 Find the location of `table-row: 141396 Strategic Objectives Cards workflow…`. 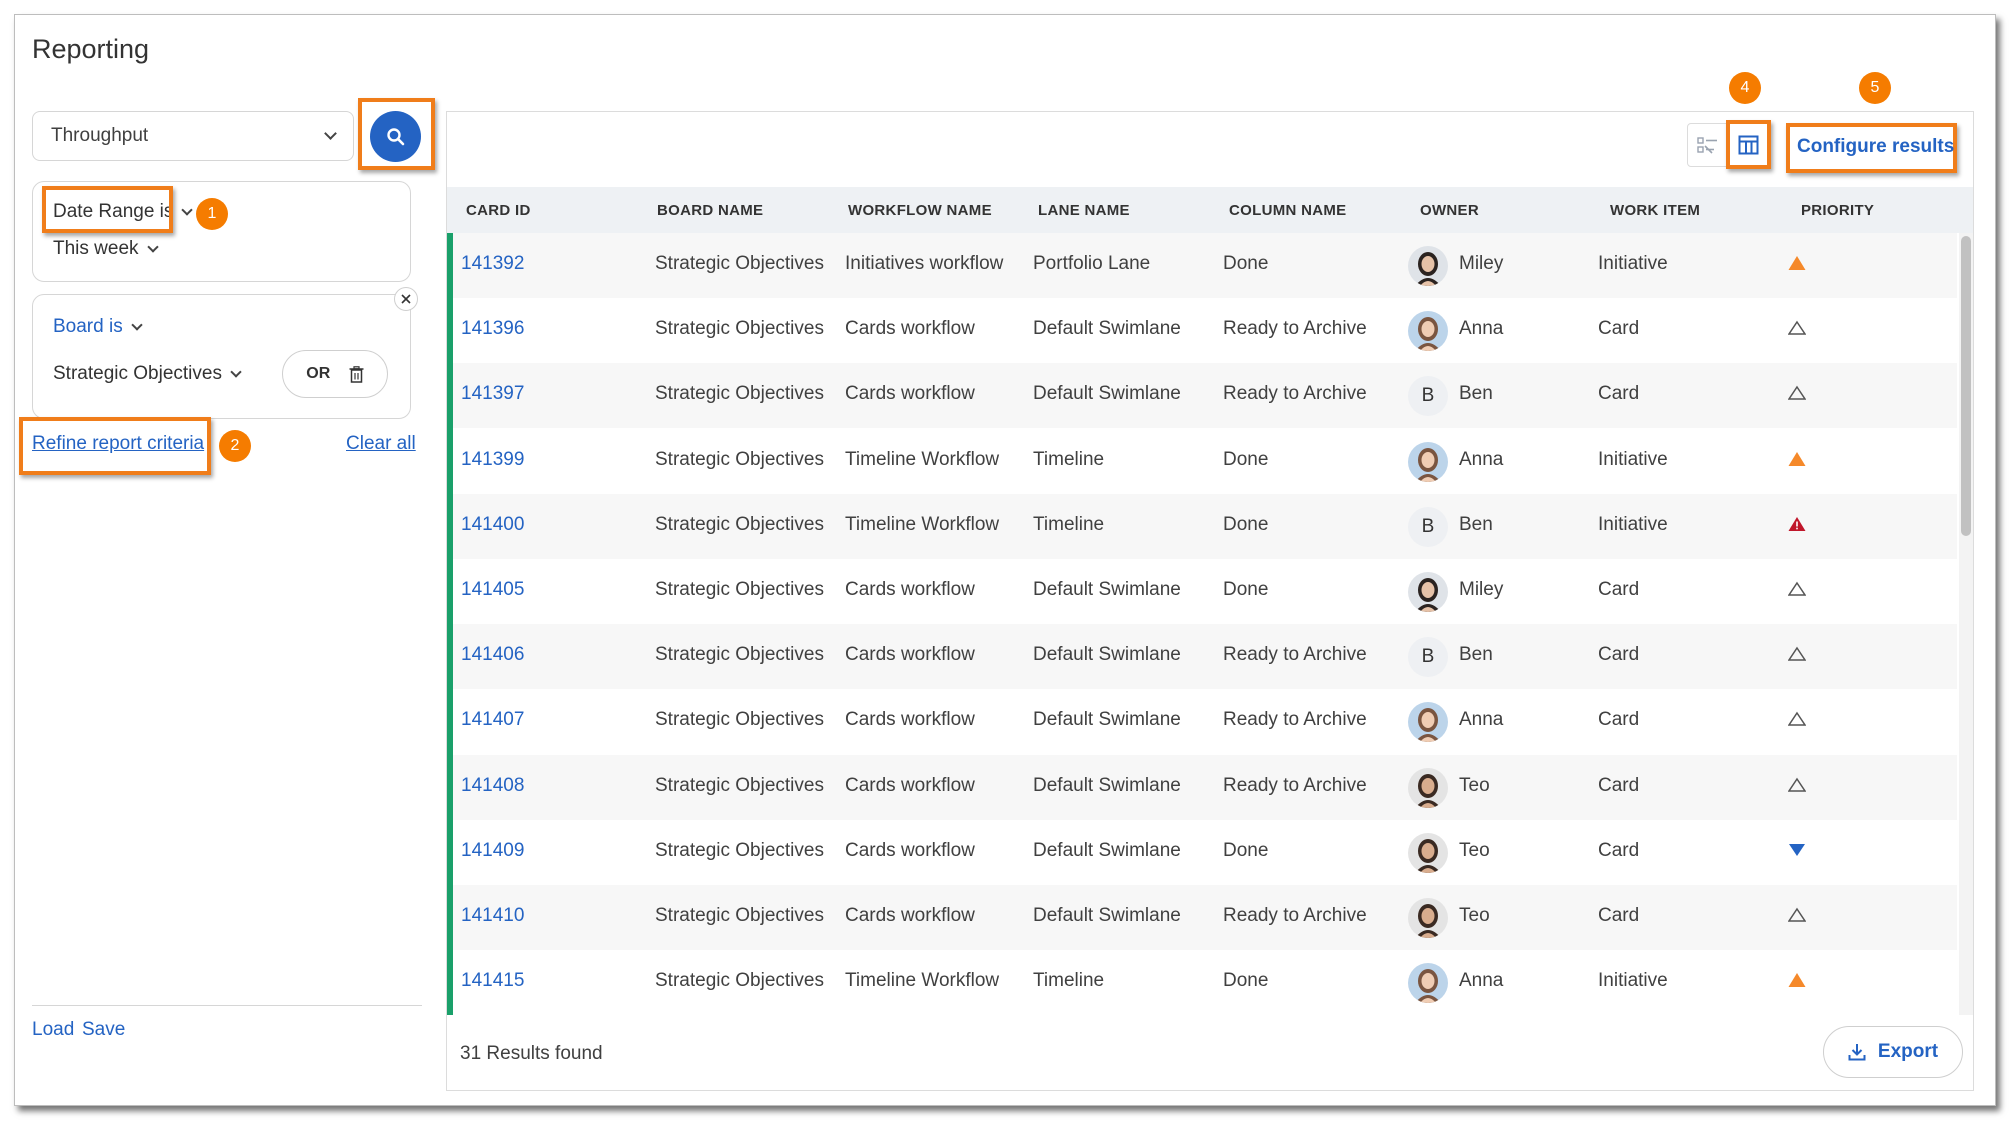

table-row: 141396 Strategic Objectives Cards workflow… is located at coordinates (1202, 330).